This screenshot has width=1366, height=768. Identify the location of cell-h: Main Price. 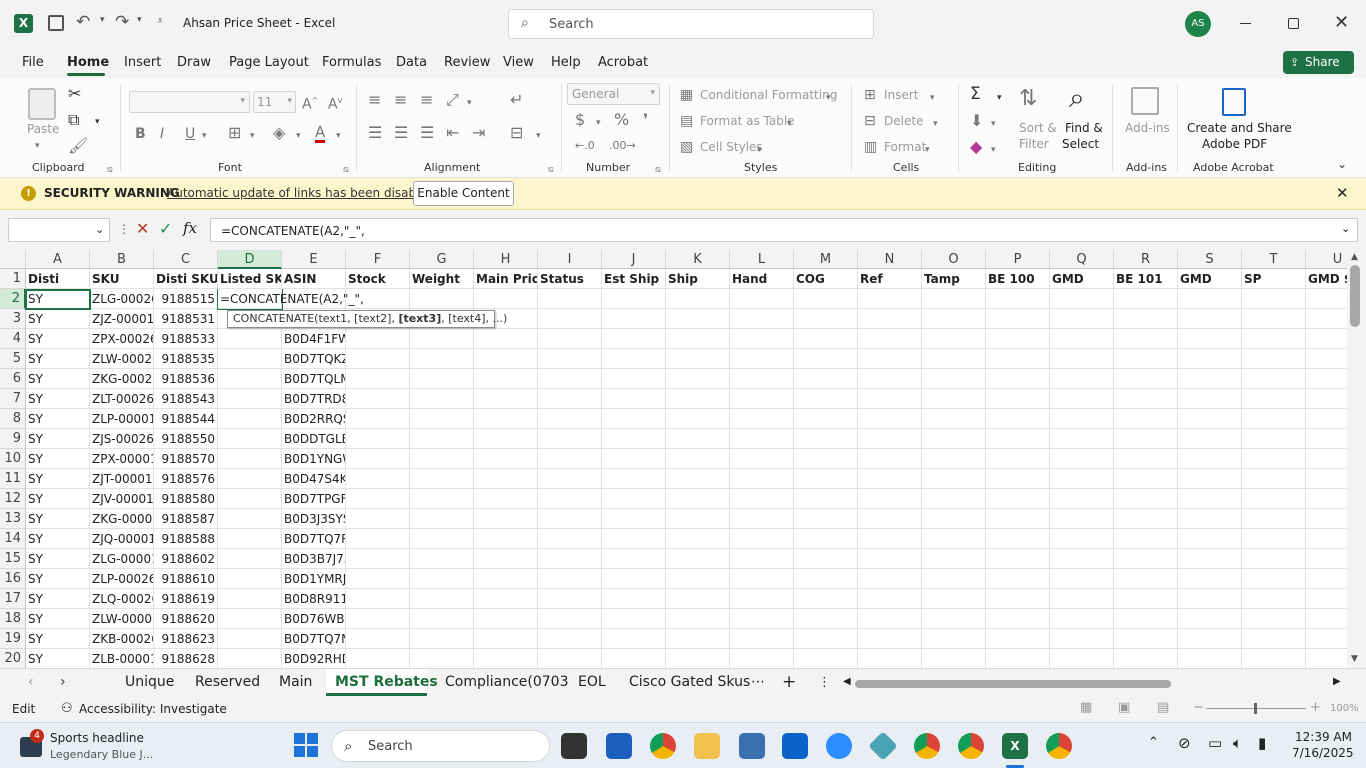
(506, 279).